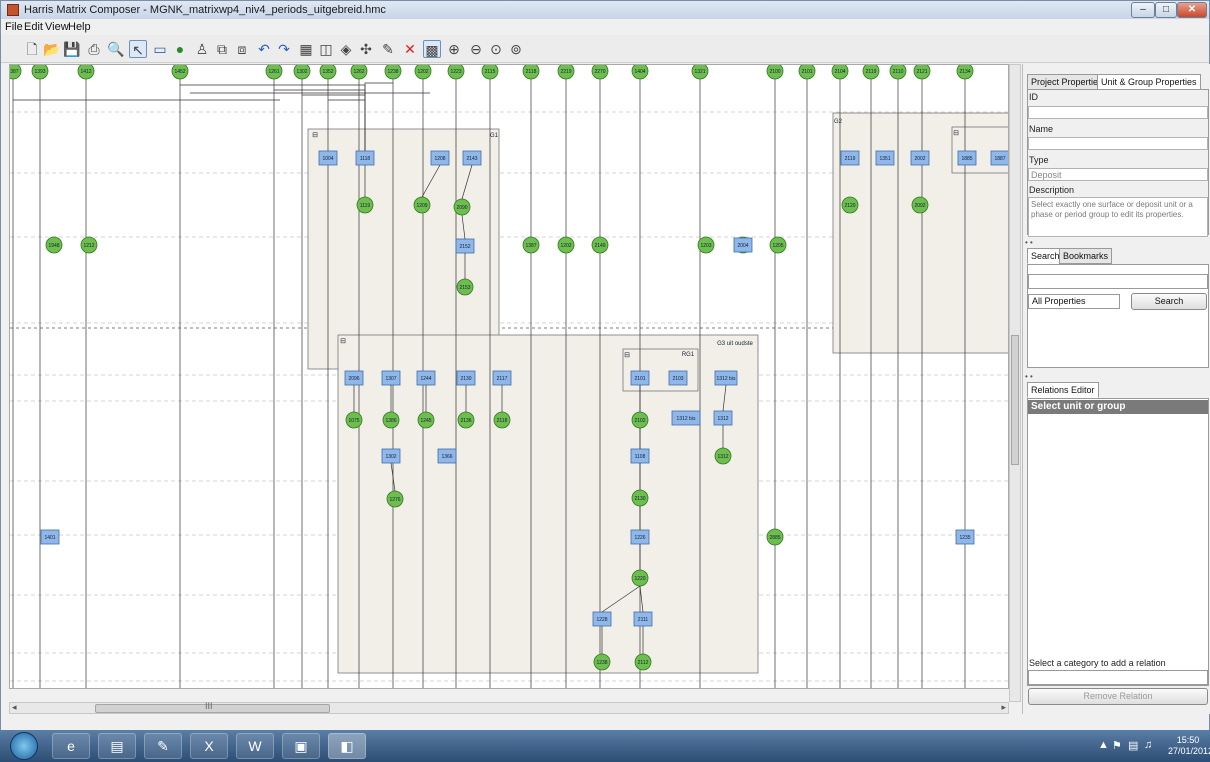 The image size is (1210, 762). What do you see at coordinates (1052, 190) in the screenshot?
I see `description-label: Description` at bounding box center [1052, 190].